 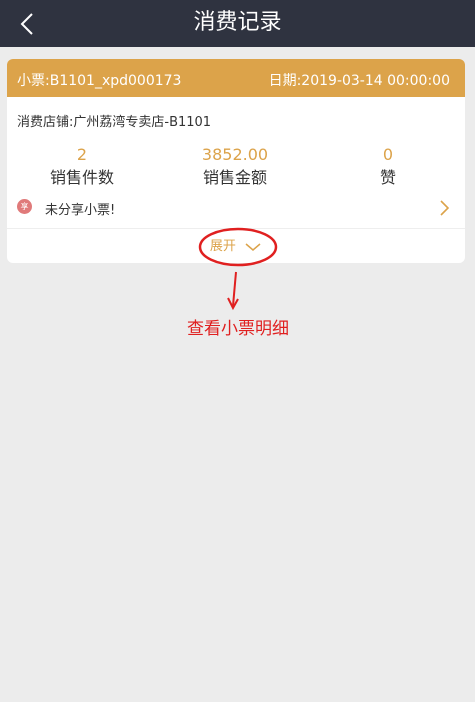 What do you see at coordinates (222, 246) in the screenshot?
I see `expand-label: 展开` at bounding box center [222, 246].